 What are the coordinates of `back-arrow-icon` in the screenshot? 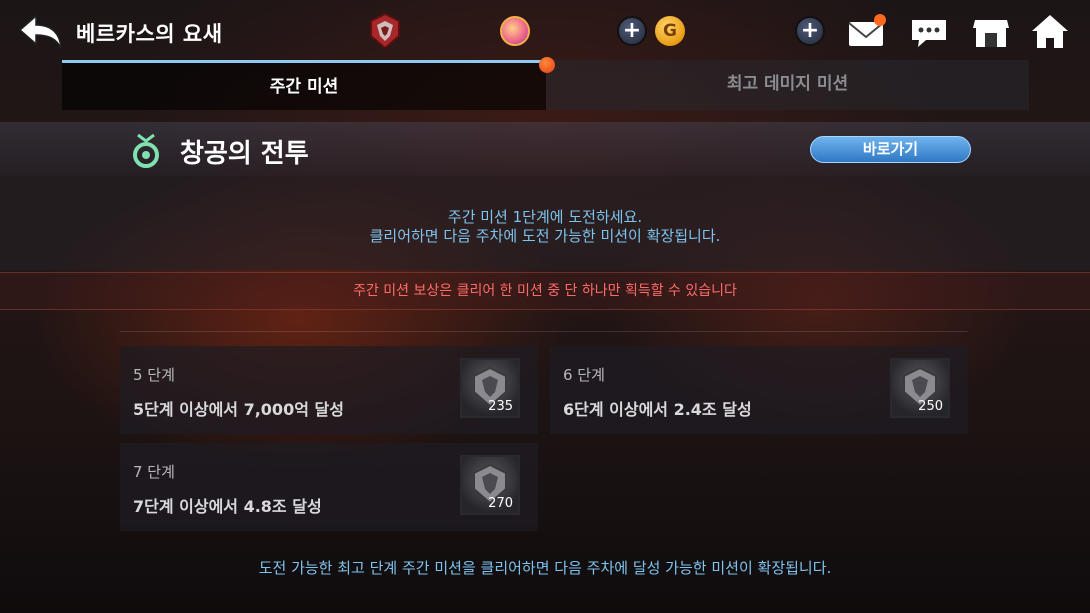 It's located at (41, 32).